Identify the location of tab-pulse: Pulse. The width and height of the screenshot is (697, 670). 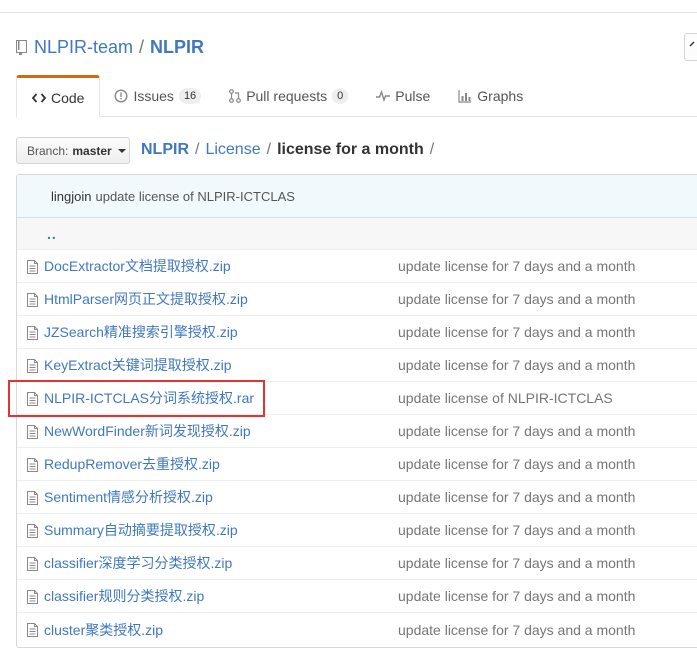
(403, 96).